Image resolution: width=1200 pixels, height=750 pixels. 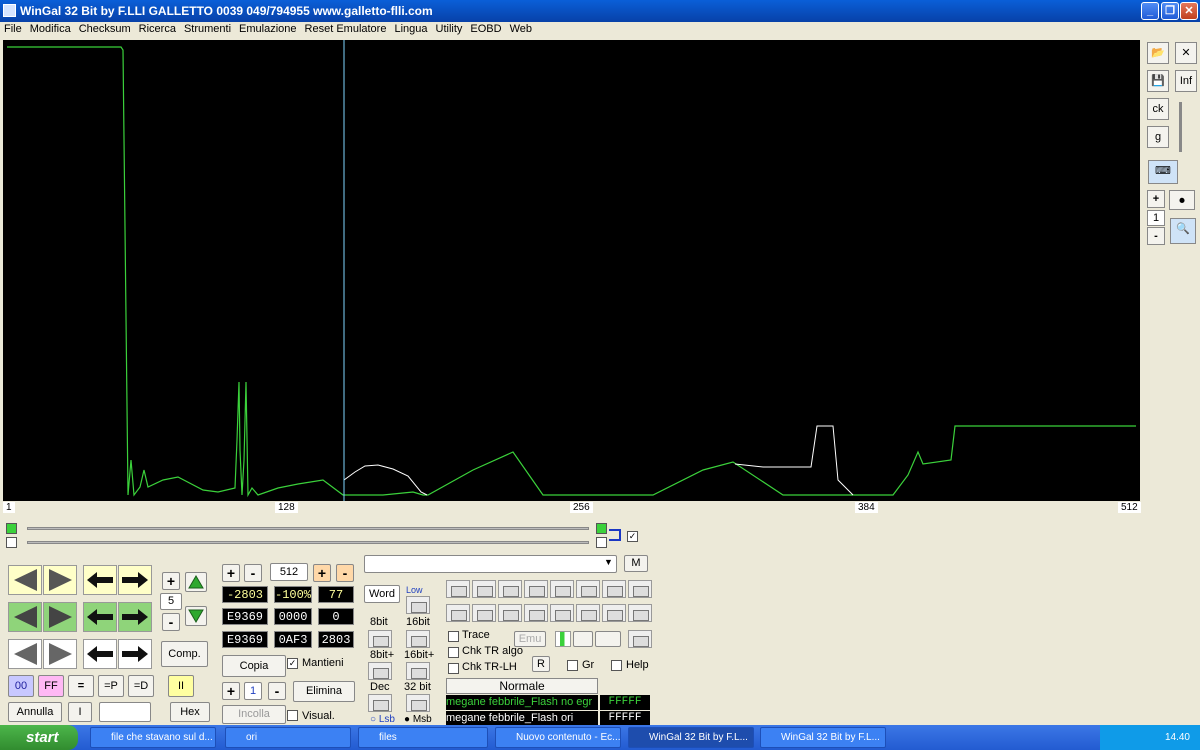 What do you see at coordinates (13, 28) in the screenshot?
I see `menu-file: File` at bounding box center [13, 28].